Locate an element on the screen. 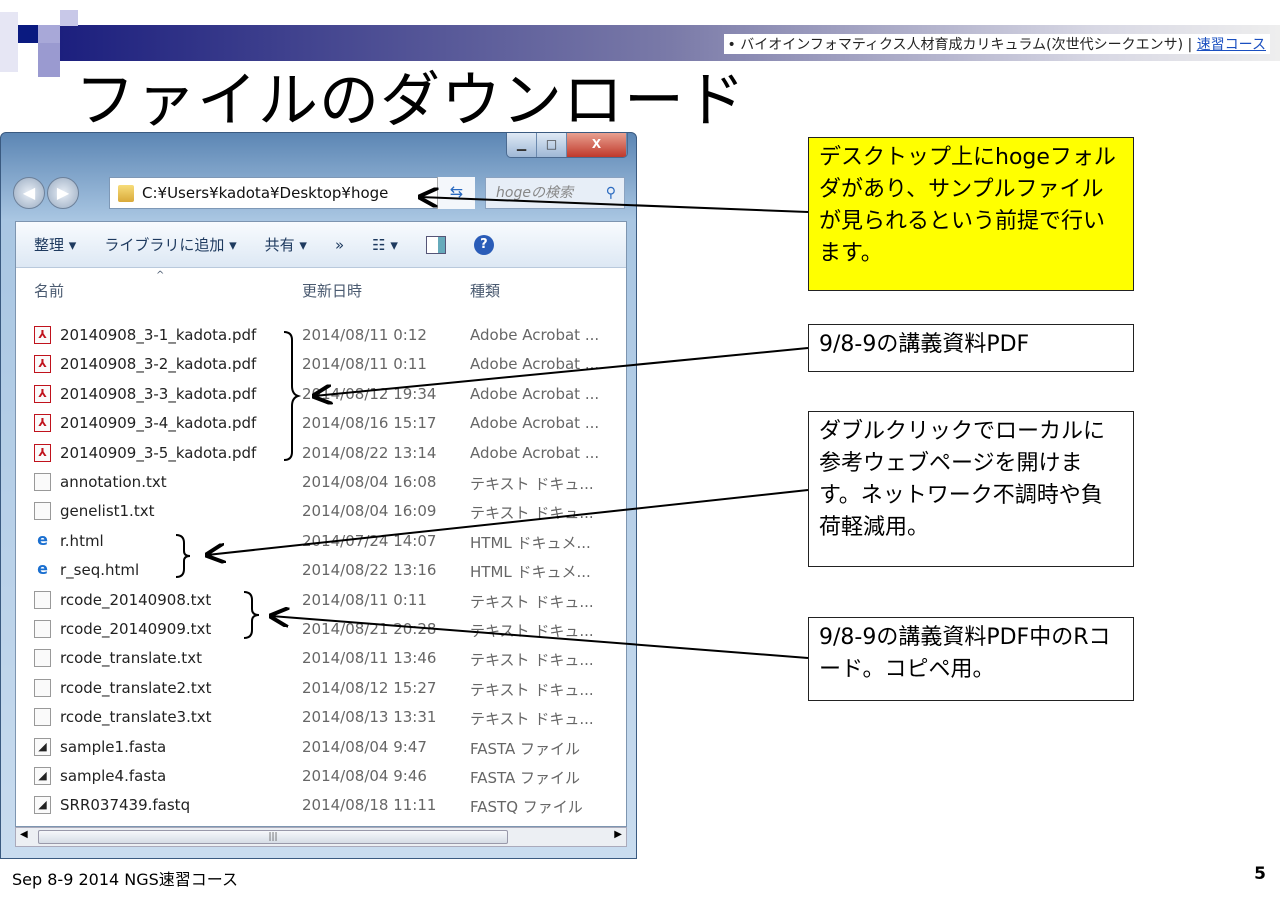  bracket-html is located at coordinates (183, 556).